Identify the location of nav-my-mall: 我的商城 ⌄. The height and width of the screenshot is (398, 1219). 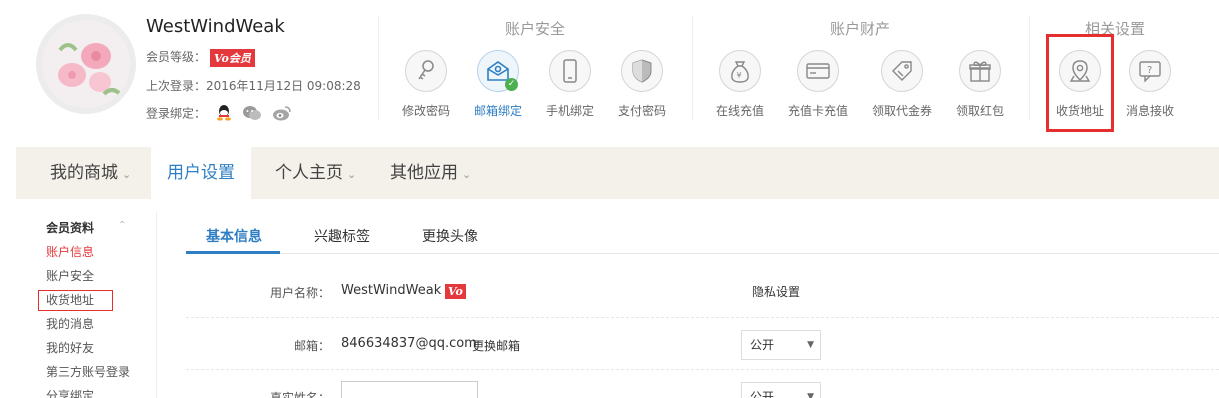
(90, 173).